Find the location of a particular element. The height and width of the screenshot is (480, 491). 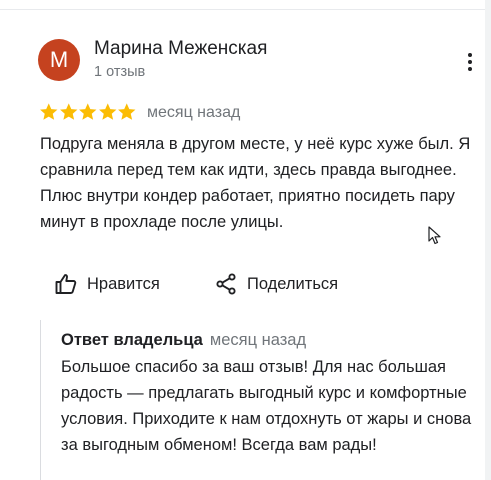

avatar: М is located at coordinates (59, 60).